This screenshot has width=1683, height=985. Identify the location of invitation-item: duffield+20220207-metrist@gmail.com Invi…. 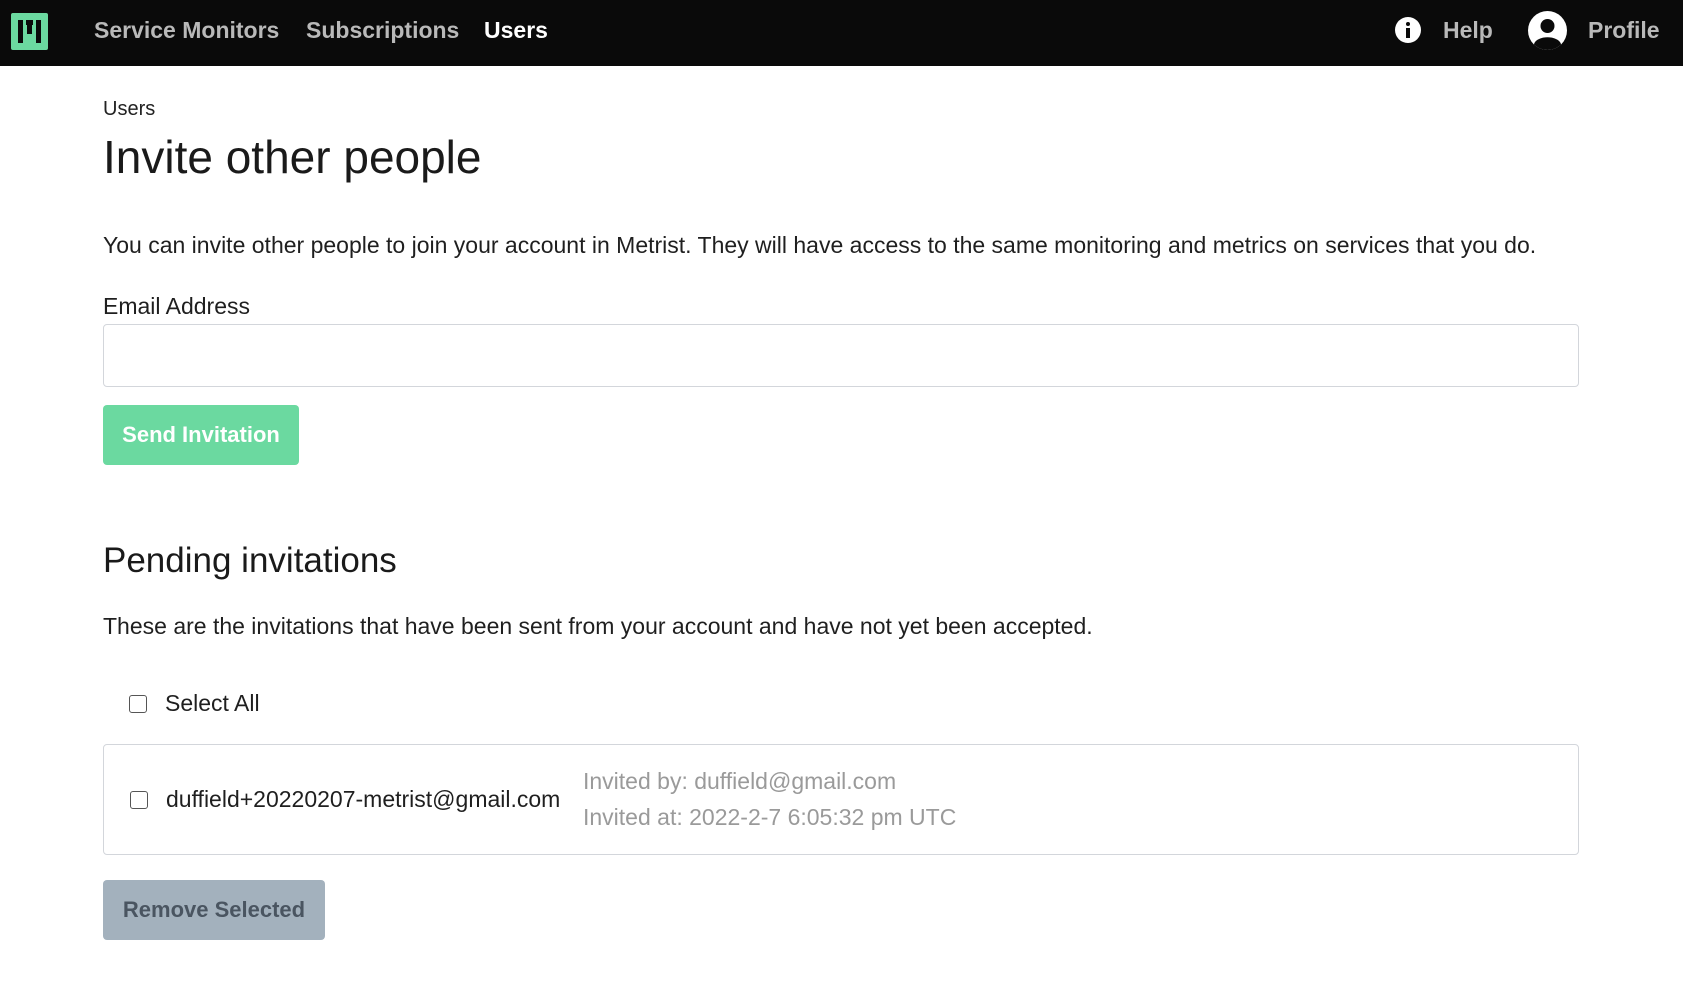
(841, 799).